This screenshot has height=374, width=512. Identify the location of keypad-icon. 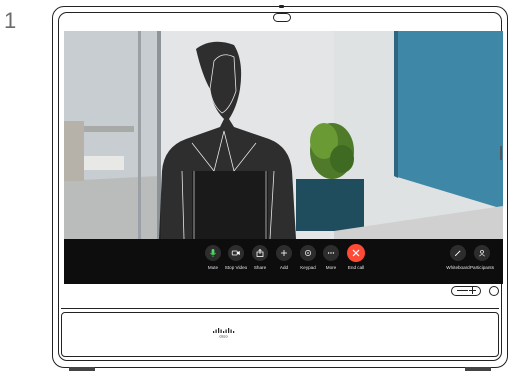
(308, 253).